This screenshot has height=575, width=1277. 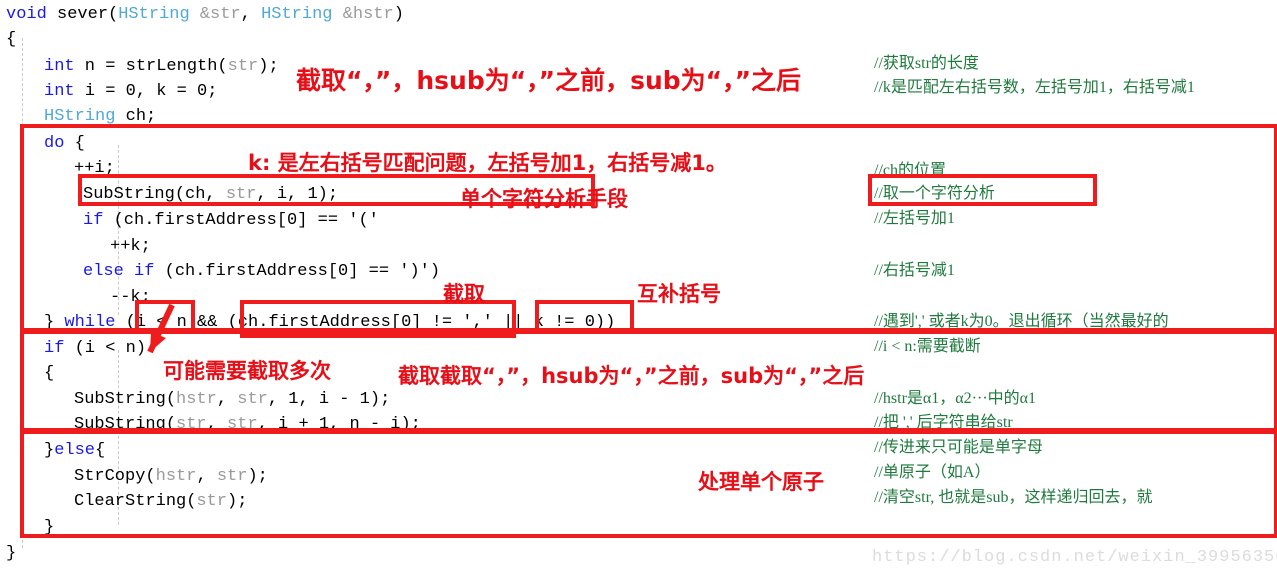 What do you see at coordinates (487, 163) in the screenshot?
I see `ann-k-bracket-match: k: 是左右括号匹配问题，左括号加1，右括号减1。` at bounding box center [487, 163].